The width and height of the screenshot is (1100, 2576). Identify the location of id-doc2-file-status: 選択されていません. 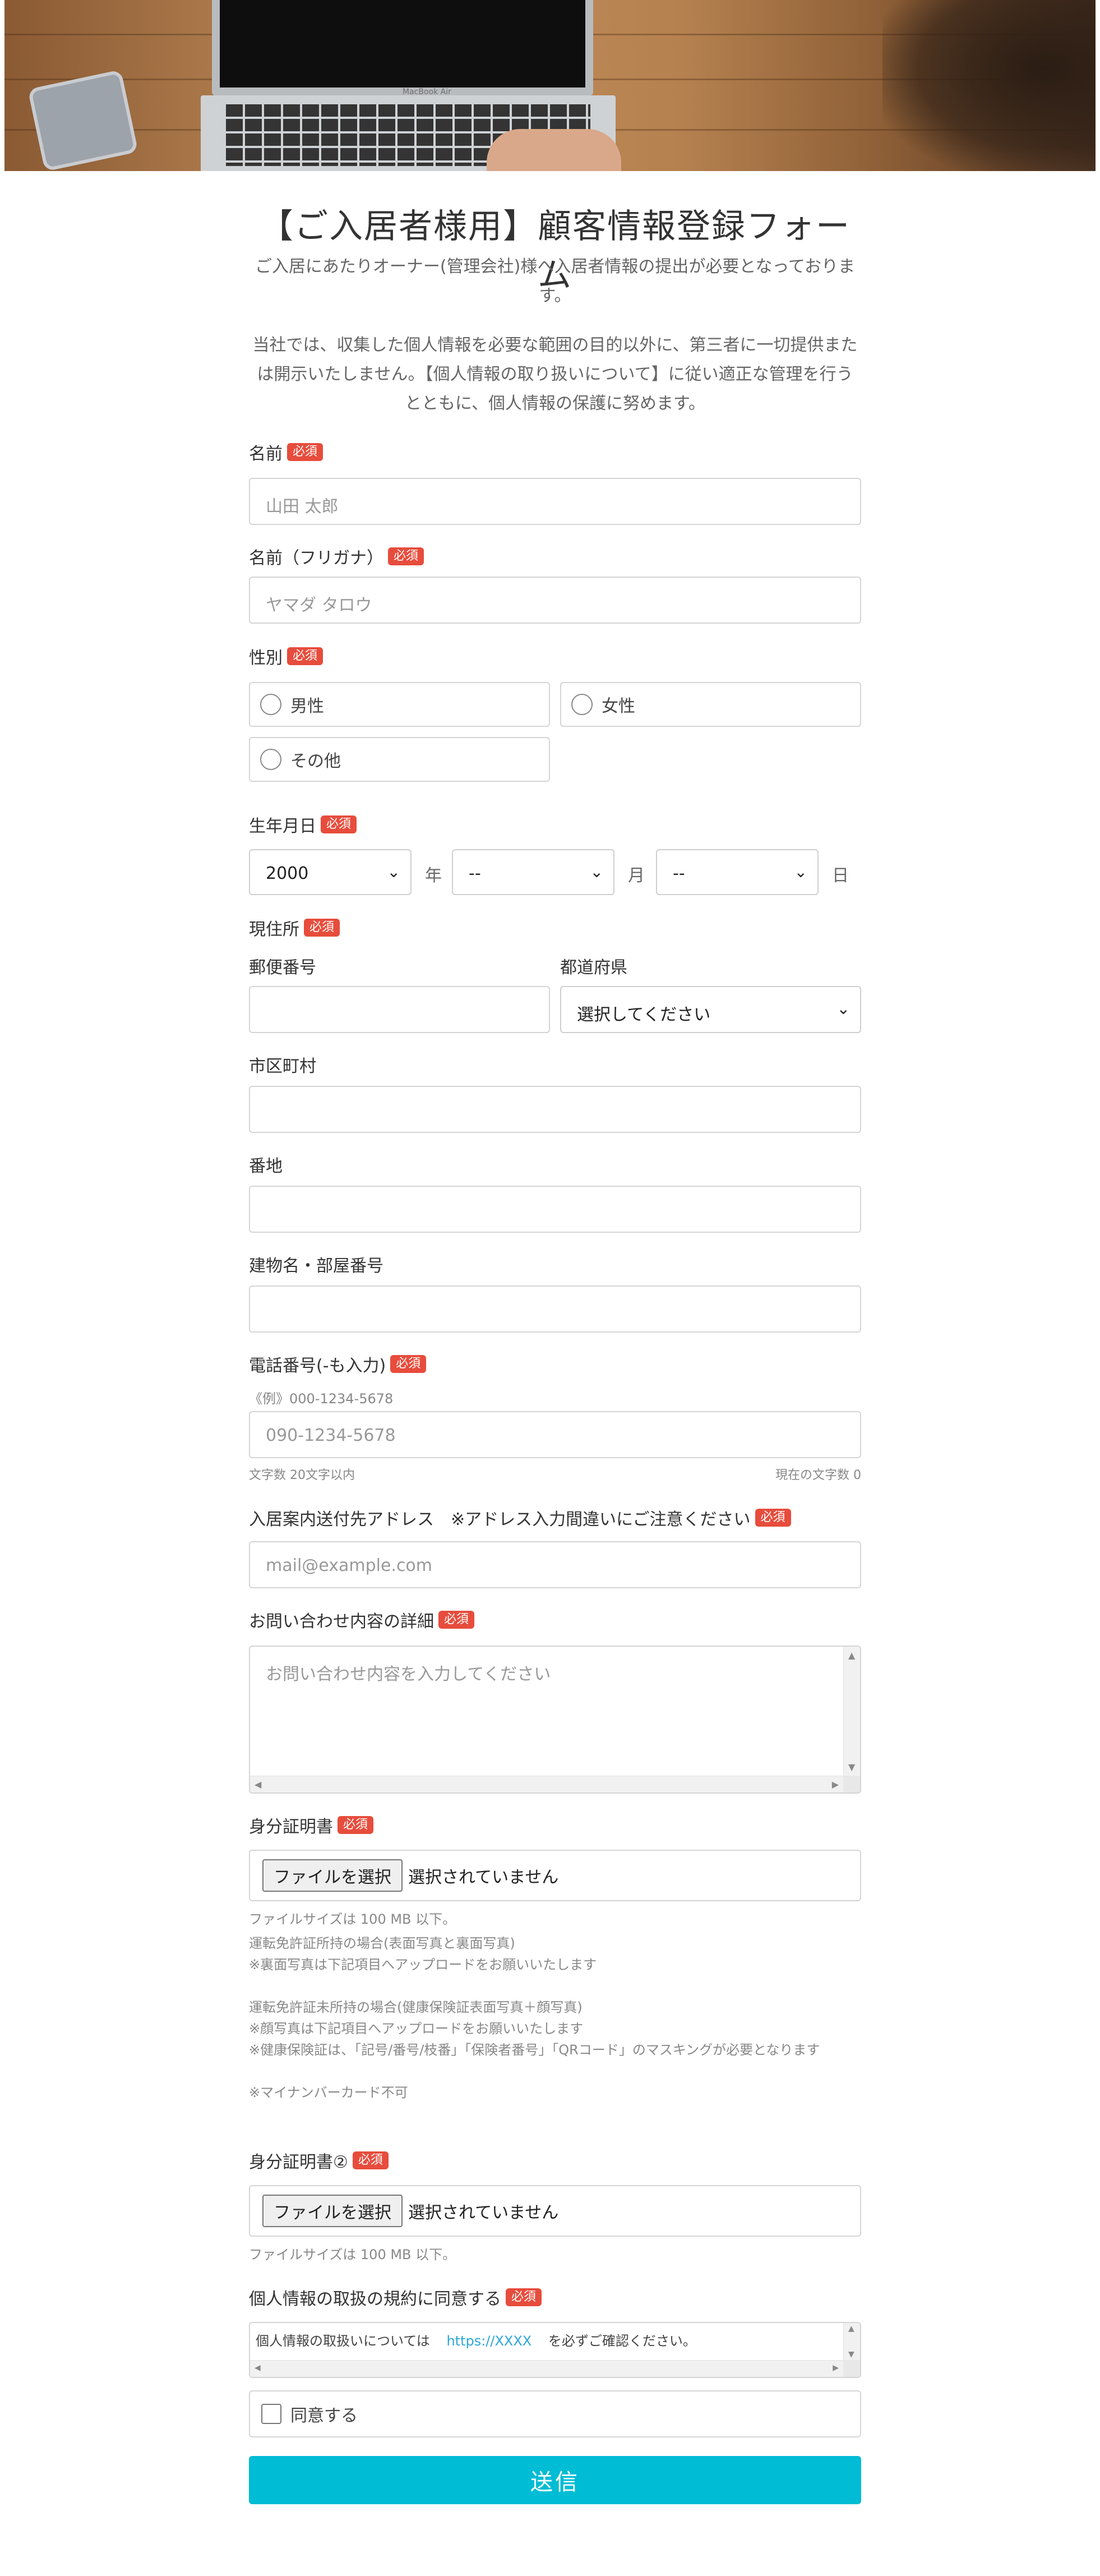
(483, 2213).